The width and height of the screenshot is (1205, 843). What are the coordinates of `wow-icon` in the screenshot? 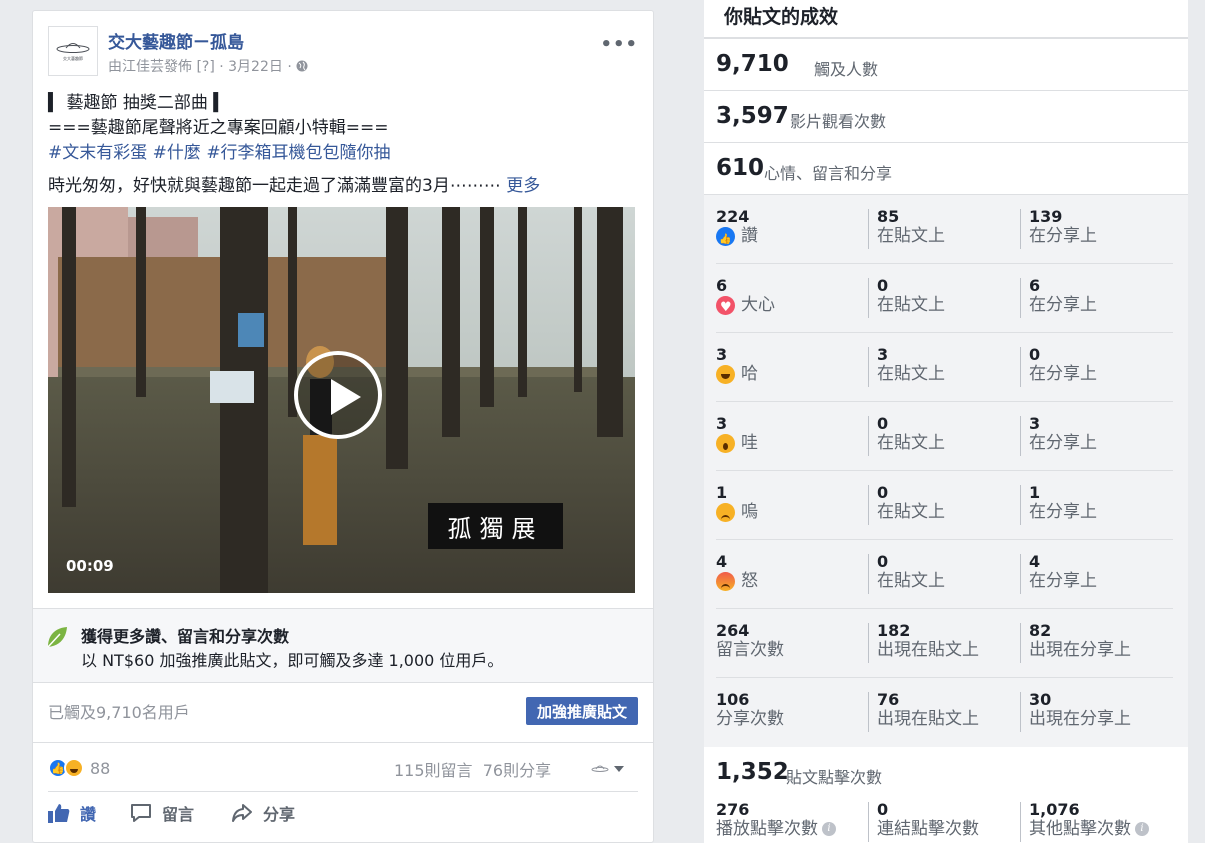 It's located at (725, 443).